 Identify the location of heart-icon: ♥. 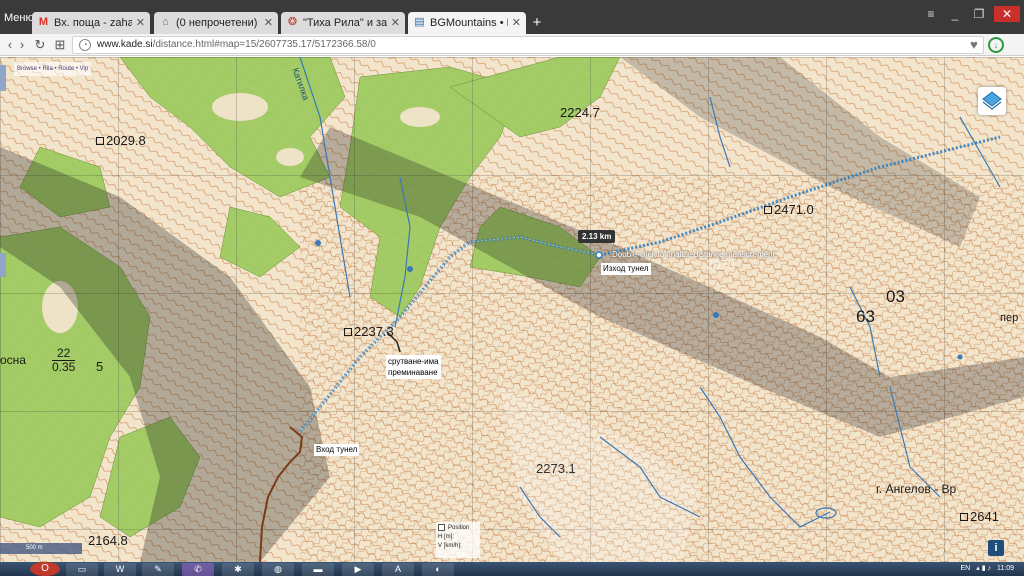
(974, 45).